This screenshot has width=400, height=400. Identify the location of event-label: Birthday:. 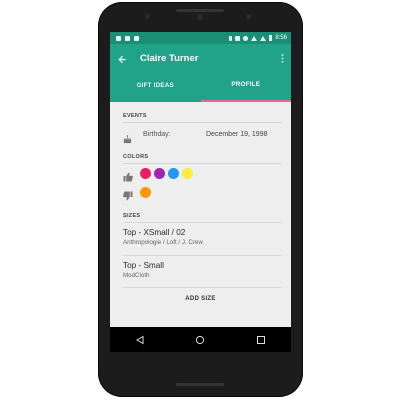
(157, 134).